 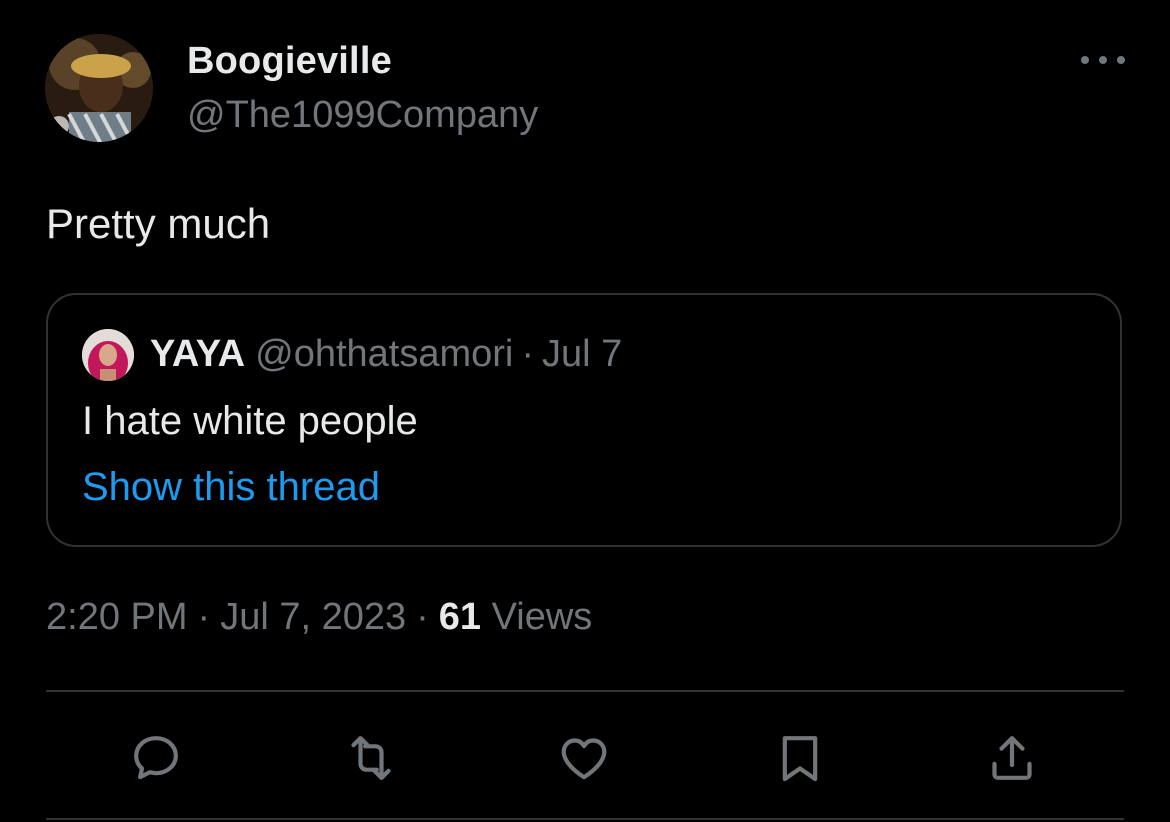 I want to click on tweet-meta: 2:20 PM · Jul 7, 2023 · 61 Views, so click(x=319, y=617).